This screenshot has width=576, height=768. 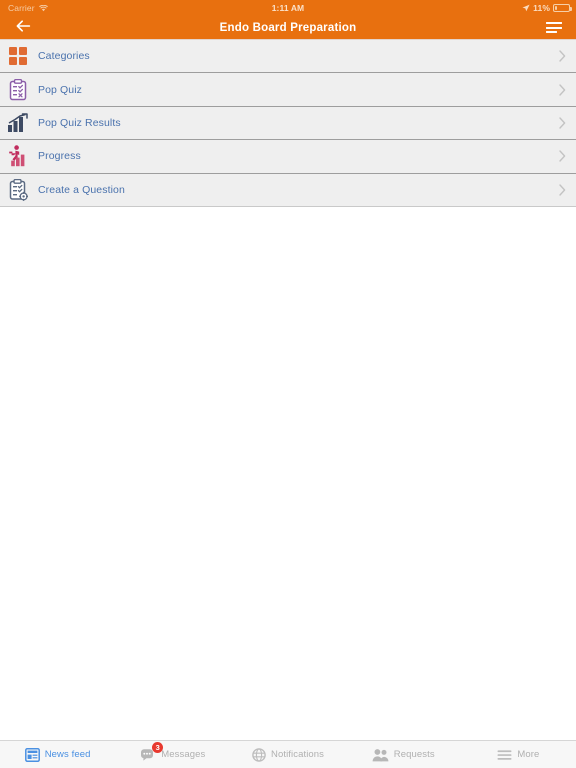 I want to click on tab-label: Notifications, so click(x=297, y=754).